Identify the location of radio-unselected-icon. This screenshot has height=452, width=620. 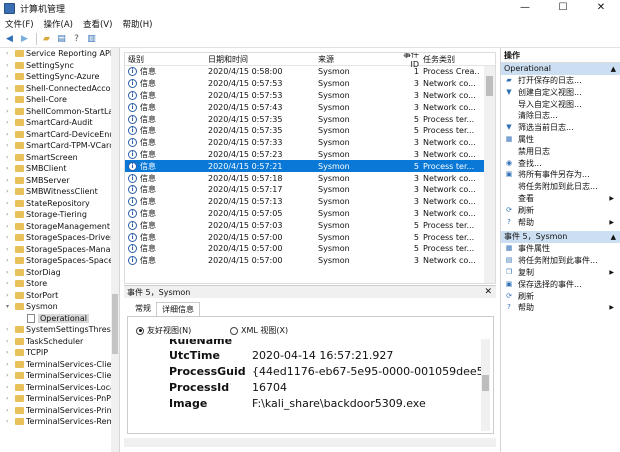
(234, 330).